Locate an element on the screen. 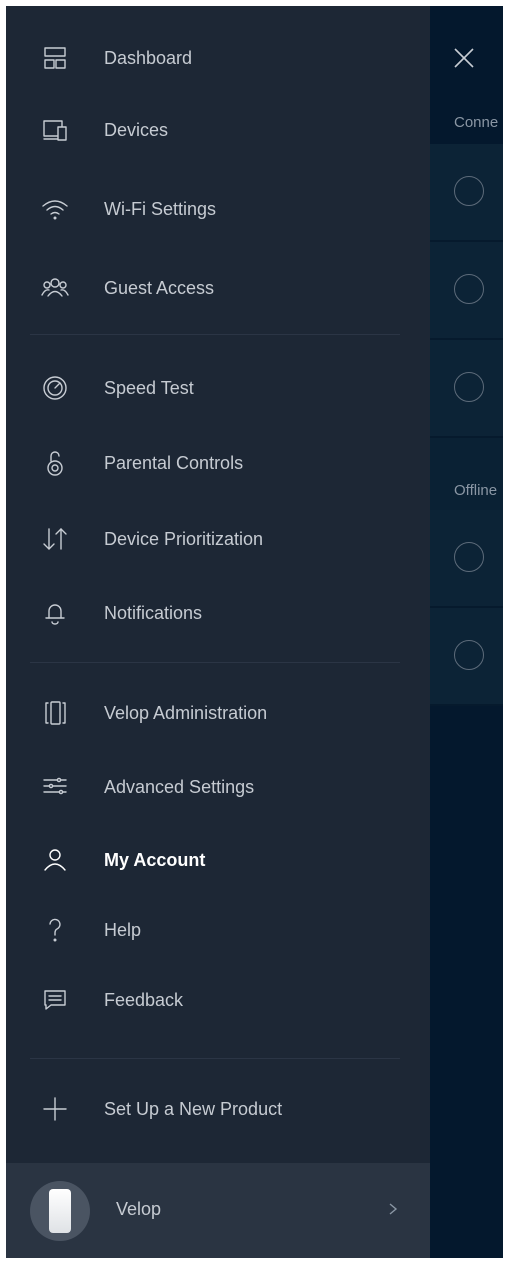  menu-item-set-up-new-product: Set Up a New Product is located at coordinates (218, 1109).